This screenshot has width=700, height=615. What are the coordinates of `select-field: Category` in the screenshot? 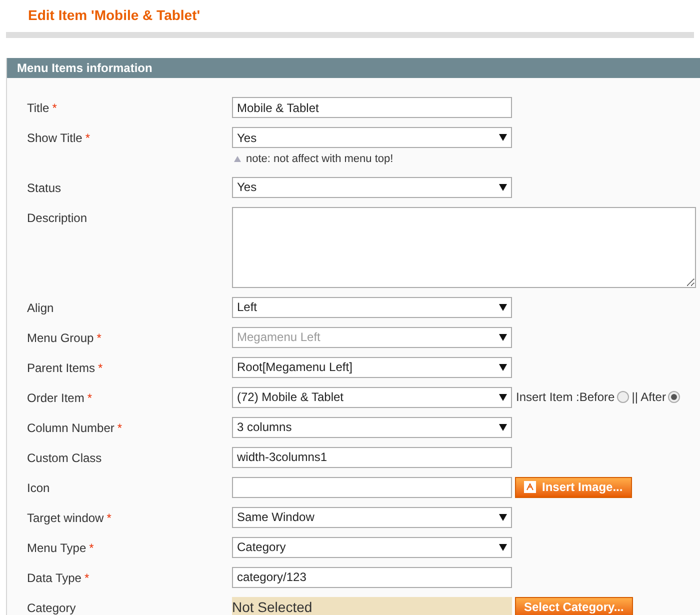 It's located at (372, 547).